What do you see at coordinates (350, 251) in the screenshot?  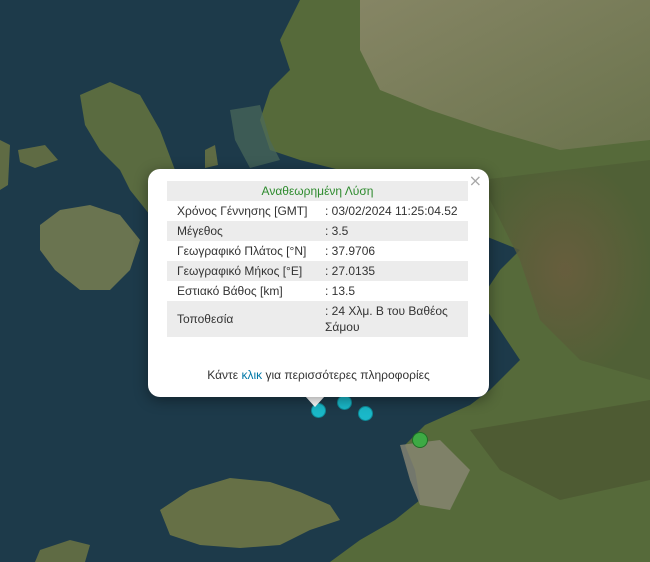 I see `row-value: : 37.9706` at bounding box center [350, 251].